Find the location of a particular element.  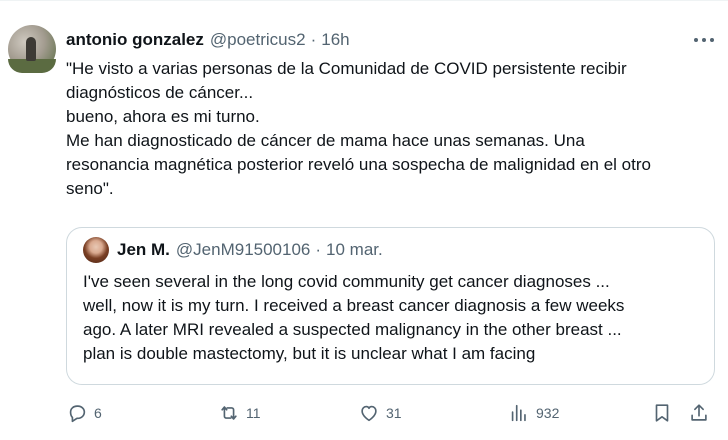

retweet-button: 11 is located at coordinates (239, 413).